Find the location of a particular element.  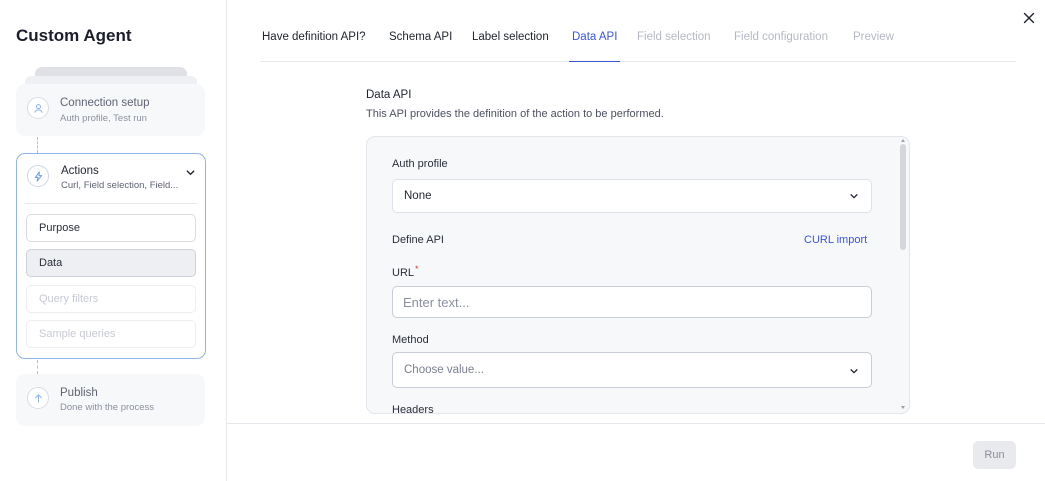

divider is located at coordinates (111, 203).